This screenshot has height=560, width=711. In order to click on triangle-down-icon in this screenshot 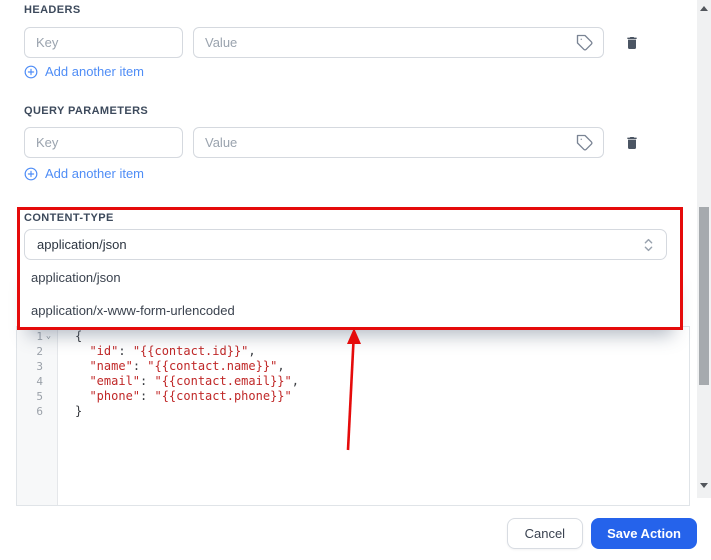, I will do `click(704, 485)`.